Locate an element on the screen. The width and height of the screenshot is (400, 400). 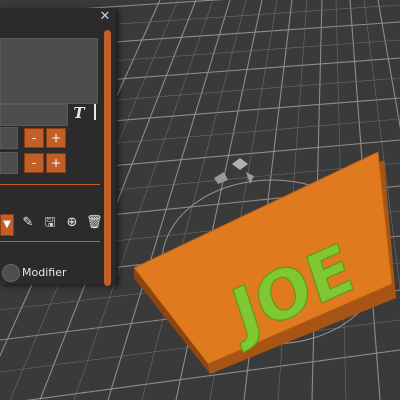
panel-scrollbar is located at coordinates (107, 158).